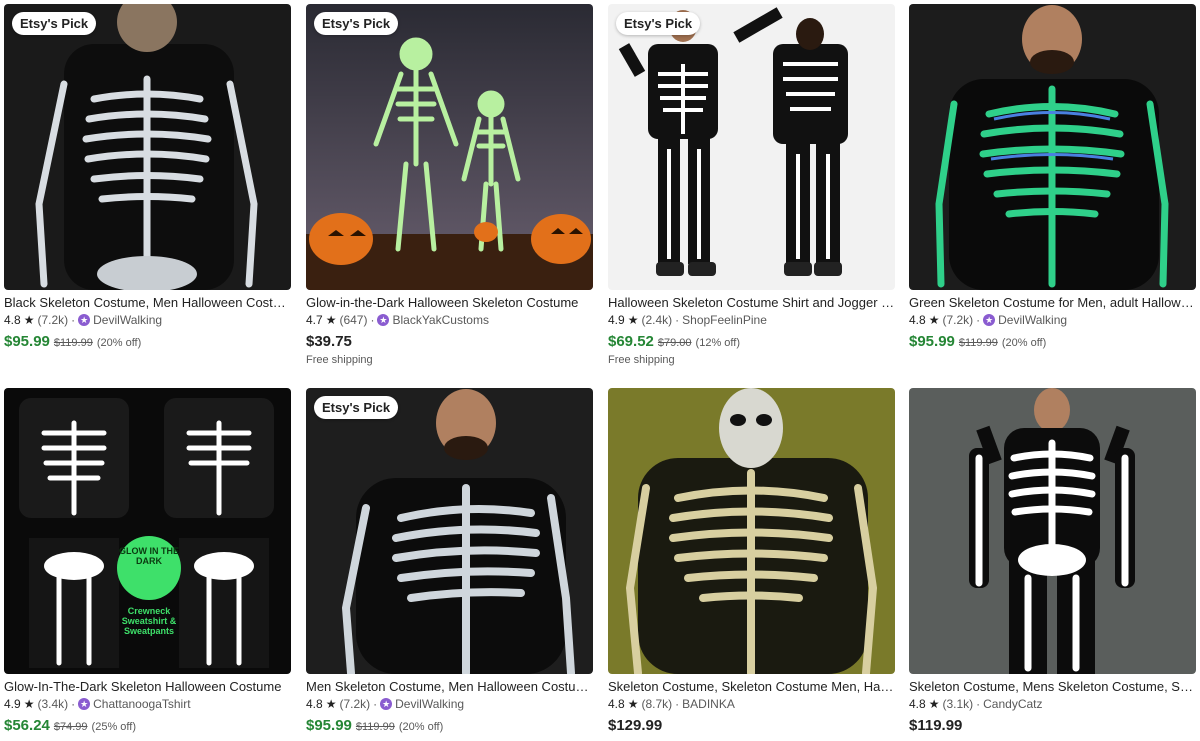 This screenshot has width=1200, height=741. I want to click on glow-skeleton-photo, so click(449, 147).